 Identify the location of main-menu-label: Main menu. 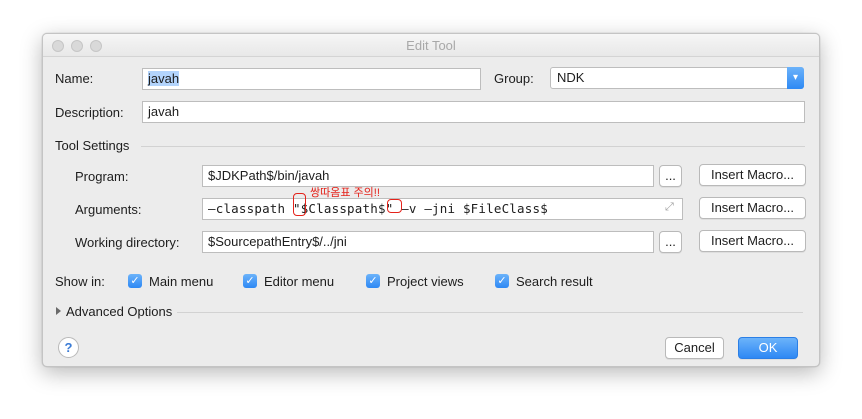
(181, 281).